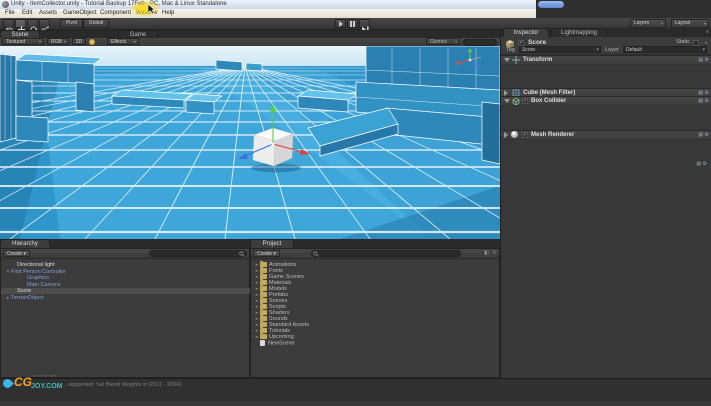 The width and height of the screenshot is (711, 406). What do you see at coordinates (20, 34) in the screenshot?
I see `tab-scene: Scene` at bounding box center [20, 34].